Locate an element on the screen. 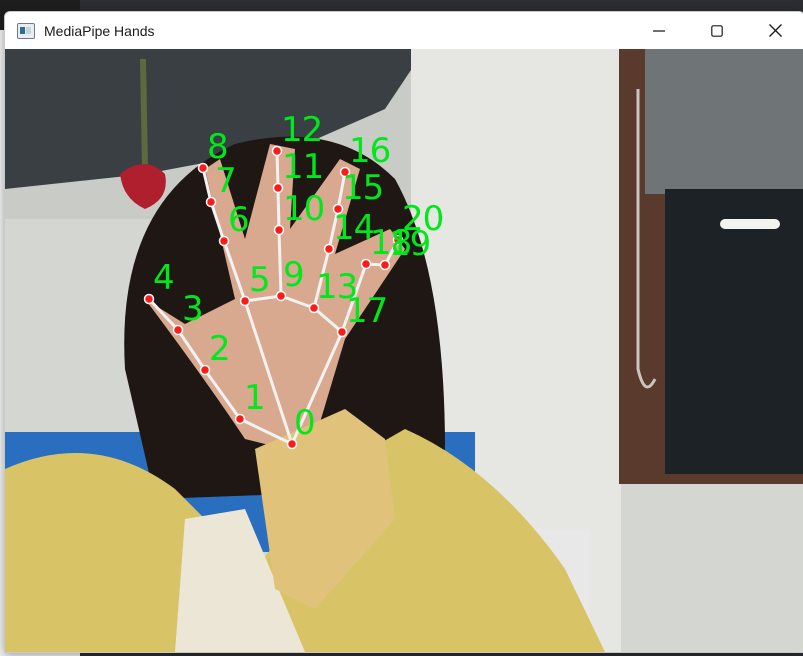 The image size is (803, 656). landmark-label-6: 6 is located at coordinates (239, 220).